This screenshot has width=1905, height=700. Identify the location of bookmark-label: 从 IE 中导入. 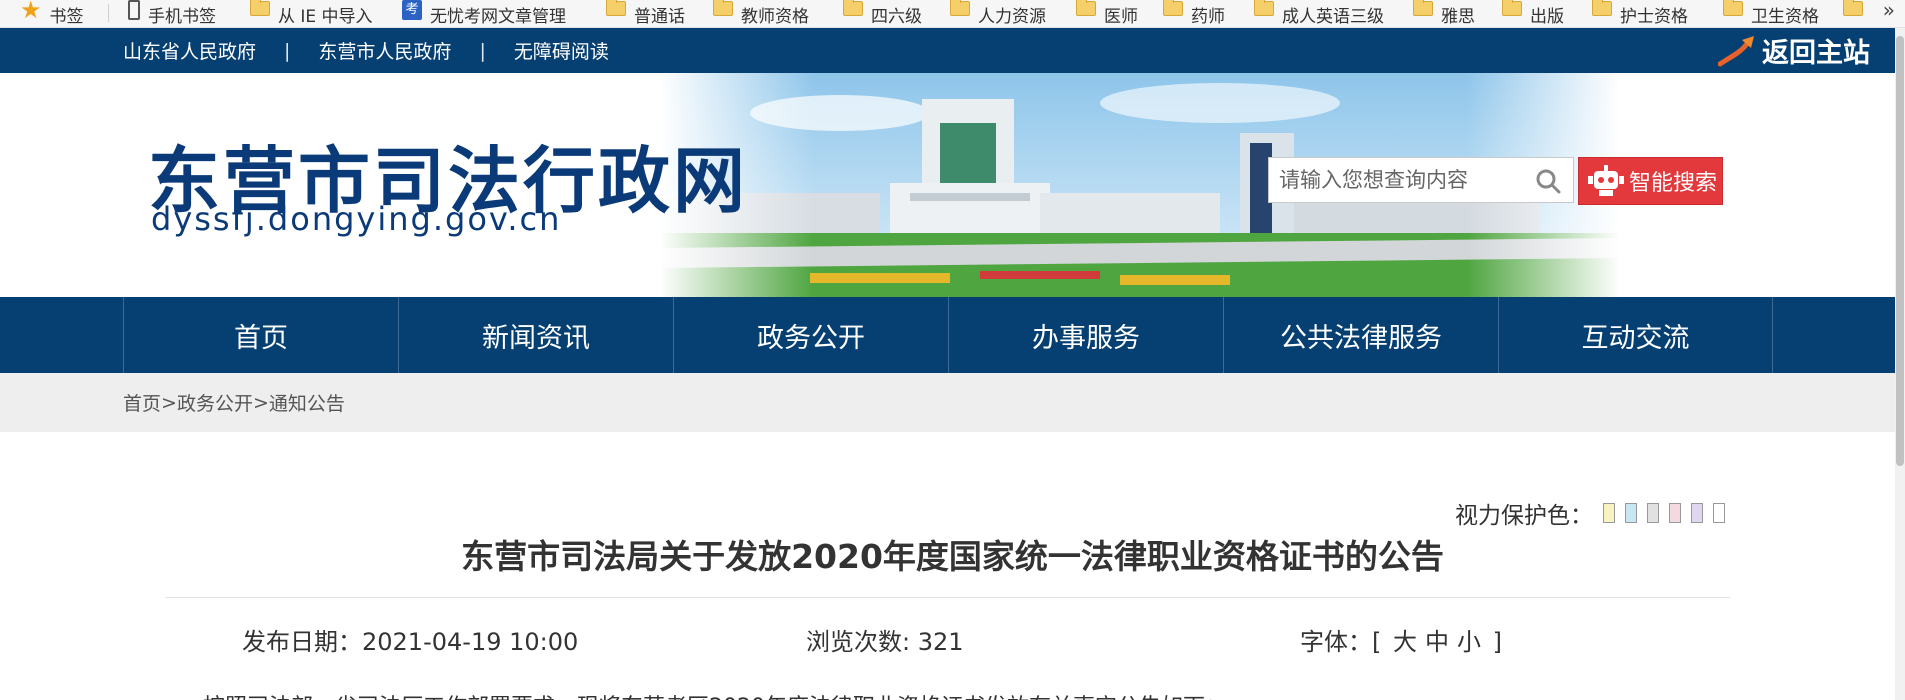
(325, 16).